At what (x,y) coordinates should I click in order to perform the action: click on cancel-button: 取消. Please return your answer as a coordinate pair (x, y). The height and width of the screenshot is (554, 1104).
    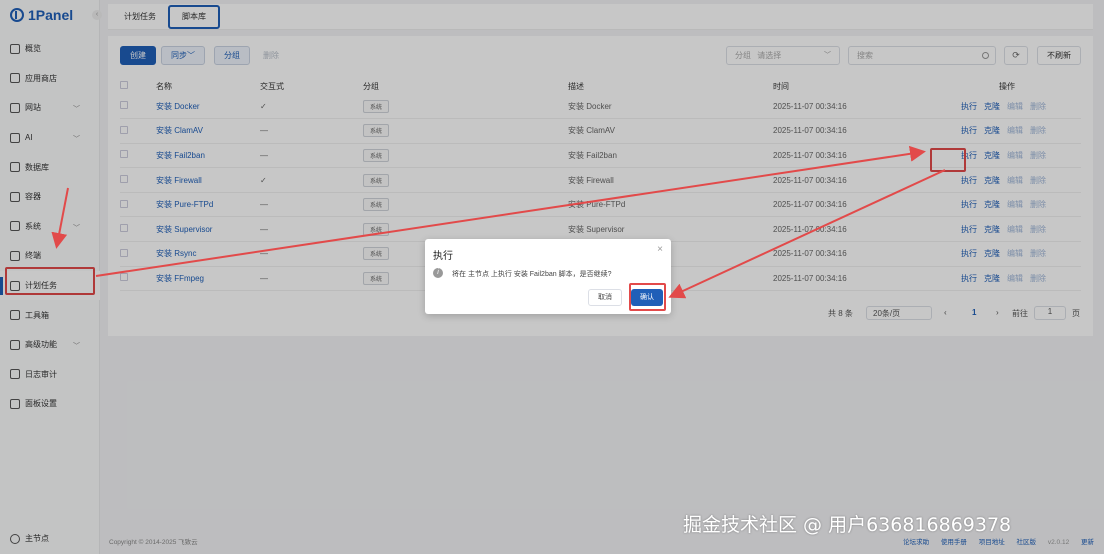
    Looking at the image, I should click on (605, 297).